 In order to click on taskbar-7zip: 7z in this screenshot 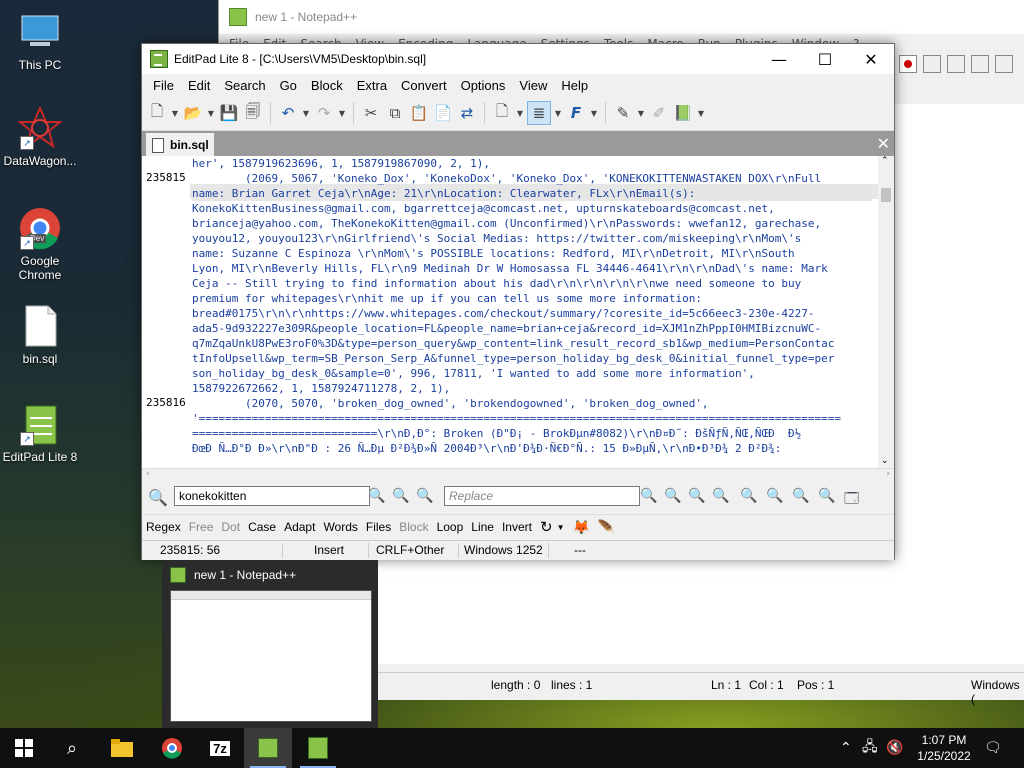, I will do `click(220, 748)`.